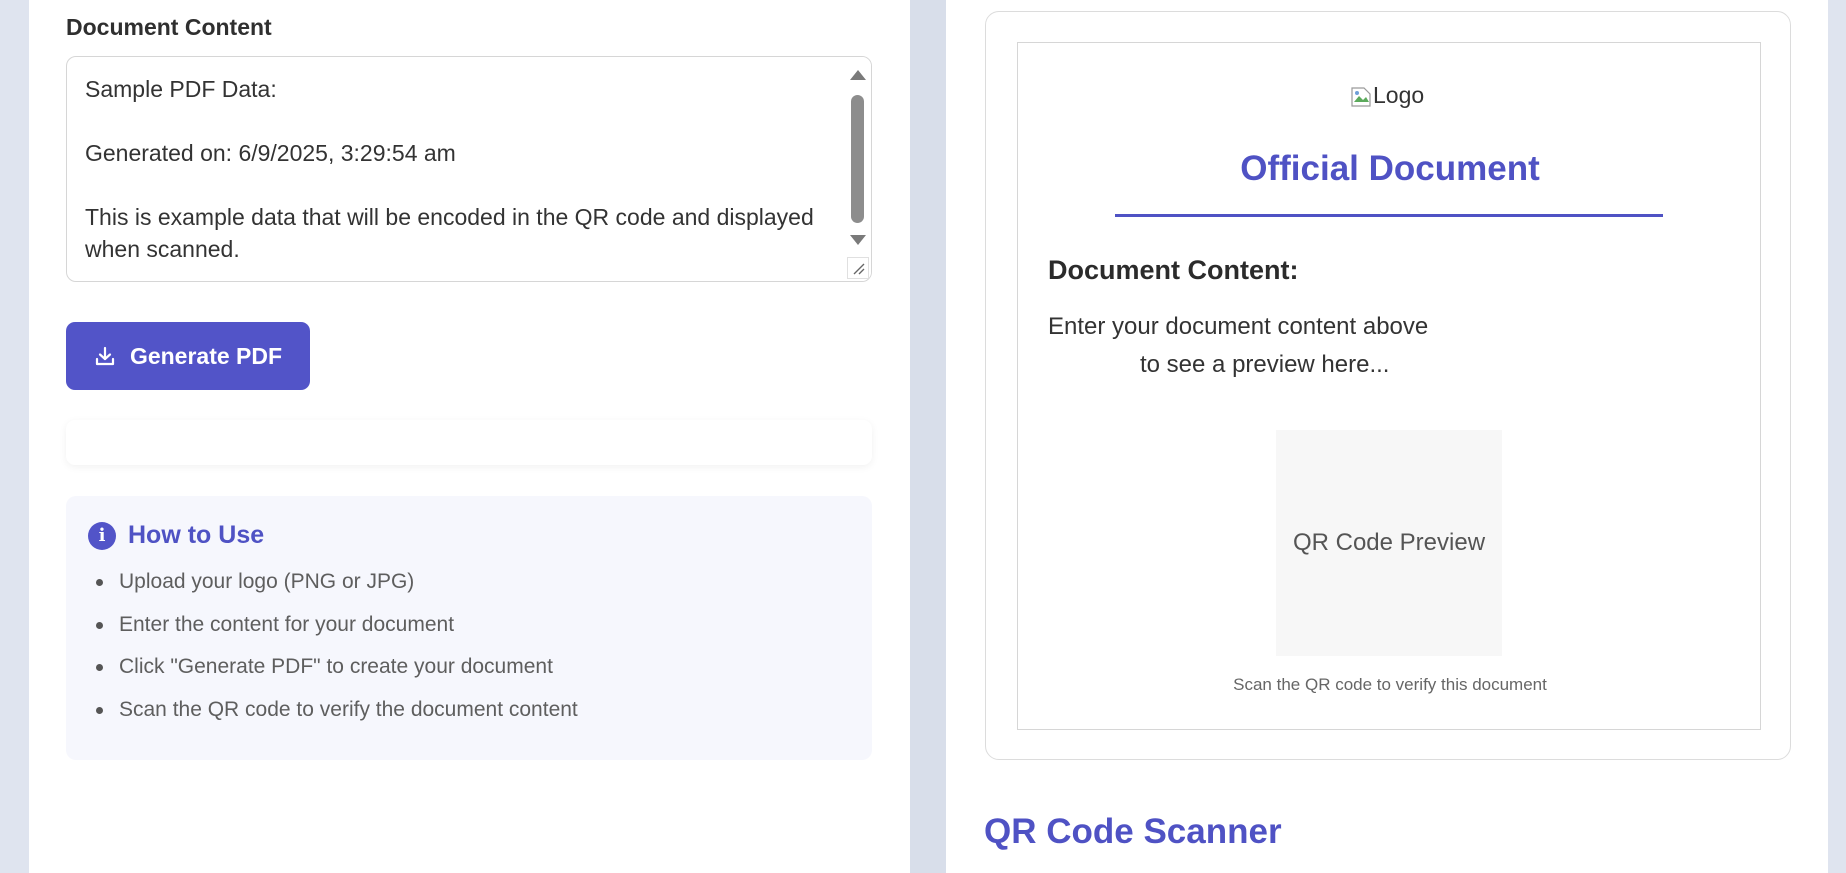  I want to click on list-item: Upload your logo (PNG or JPG), so click(337, 588).